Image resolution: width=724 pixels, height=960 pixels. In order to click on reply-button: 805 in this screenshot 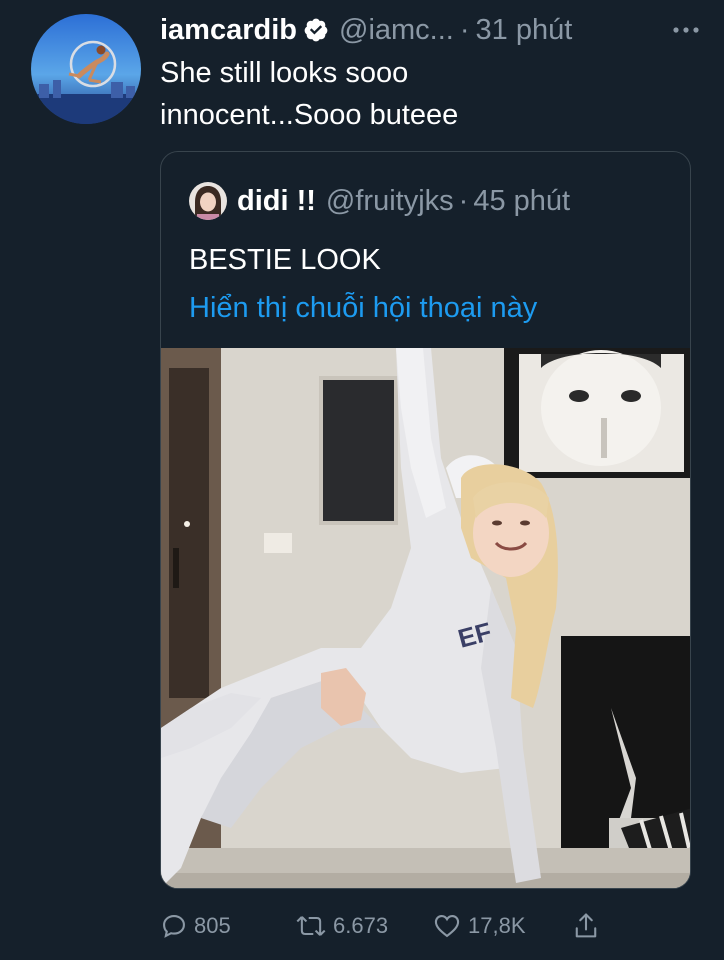, I will do `click(195, 926)`.